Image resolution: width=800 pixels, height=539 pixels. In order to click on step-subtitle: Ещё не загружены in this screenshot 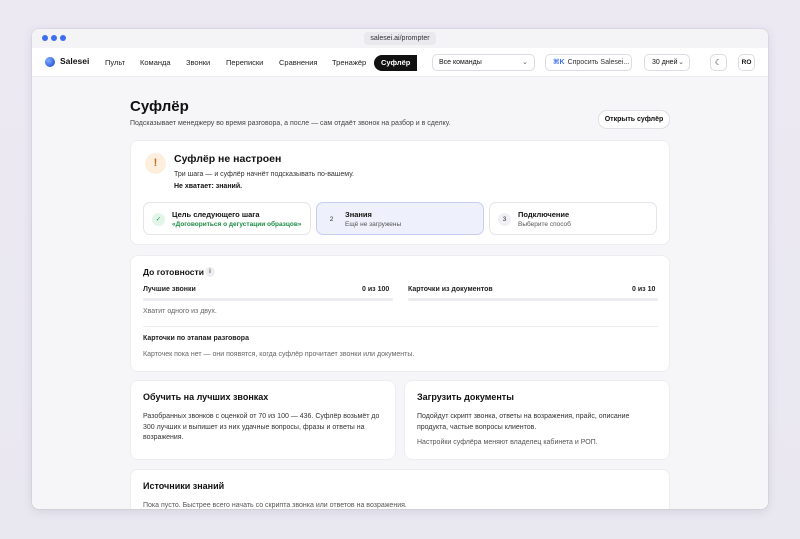, I will do `click(373, 224)`.